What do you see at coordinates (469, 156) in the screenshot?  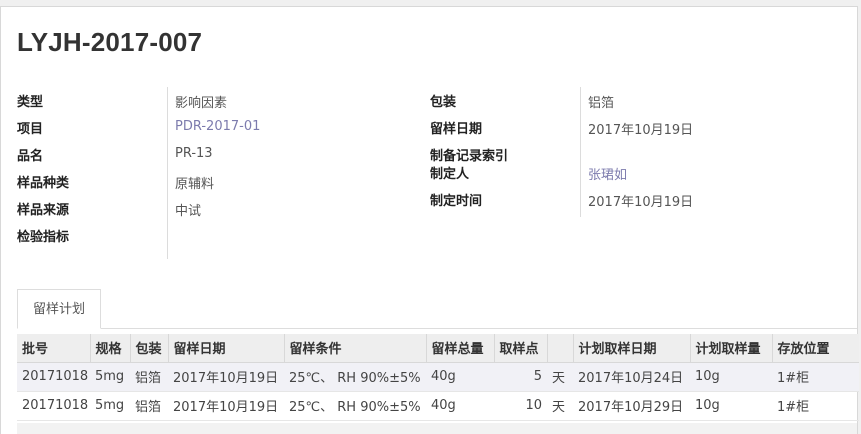 I see `field-label: 制备记录索引` at bounding box center [469, 156].